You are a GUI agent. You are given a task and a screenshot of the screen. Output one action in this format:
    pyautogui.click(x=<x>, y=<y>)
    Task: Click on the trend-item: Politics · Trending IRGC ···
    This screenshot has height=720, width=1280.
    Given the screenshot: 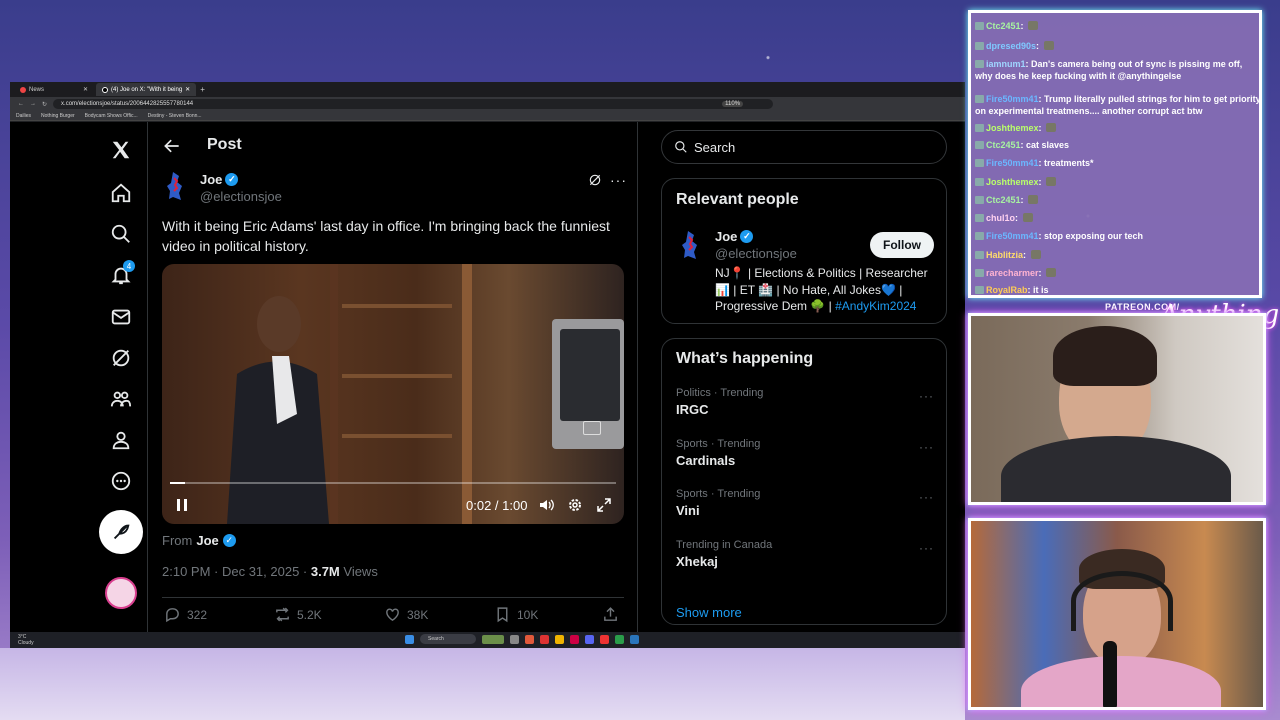 What is the action you would take?
    pyautogui.click(x=805, y=402)
    